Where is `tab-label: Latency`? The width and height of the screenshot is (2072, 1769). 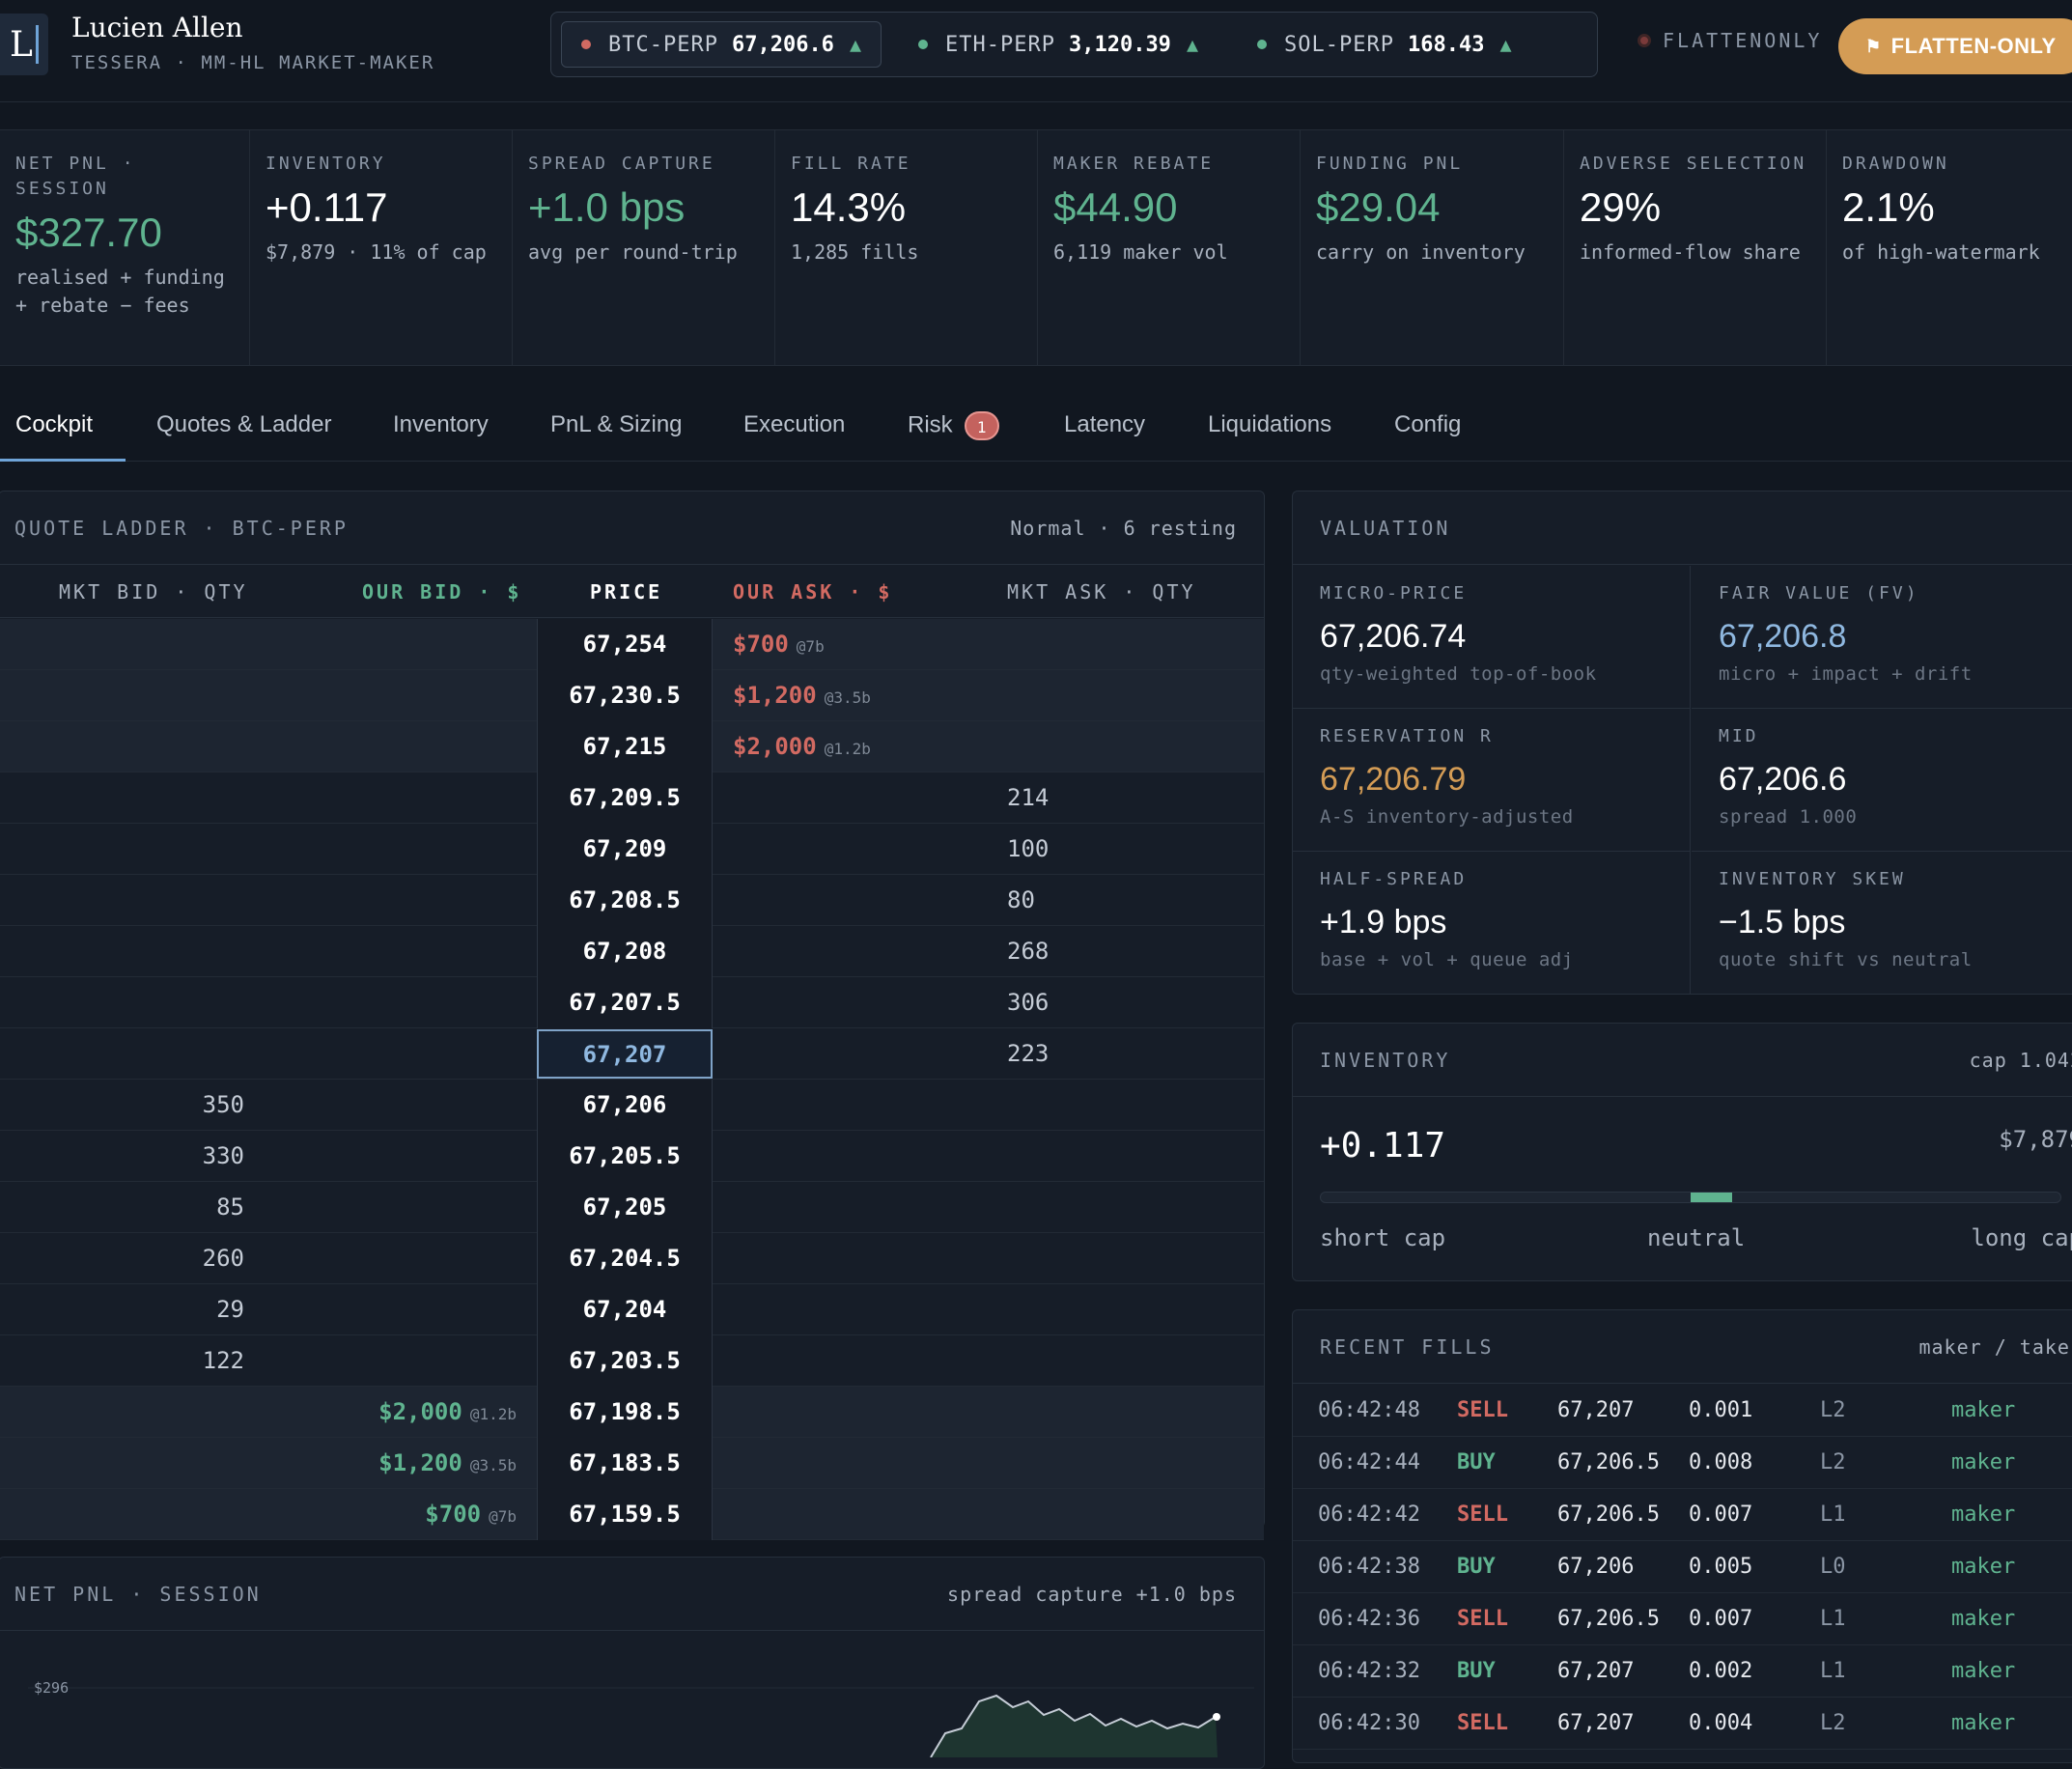
tab-label: Latency is located at coordinates (1105, 424).